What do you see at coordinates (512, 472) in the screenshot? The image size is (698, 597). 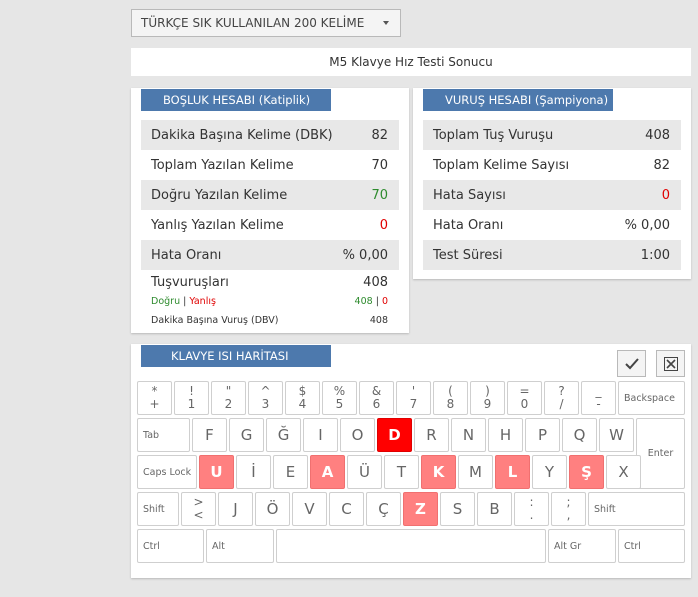 I see `key-letter: L` at bounding box center [512, 472].